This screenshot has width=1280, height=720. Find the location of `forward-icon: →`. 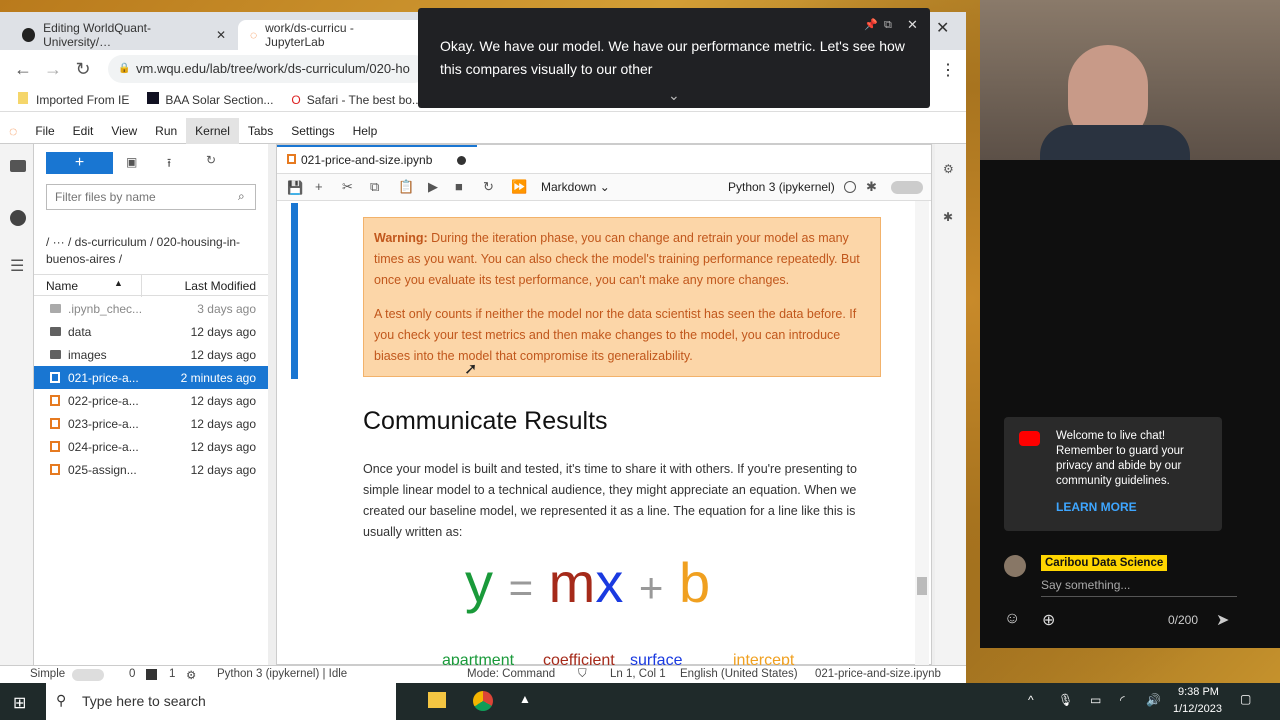

forward-icon: → is located at coordinates (53, 69).